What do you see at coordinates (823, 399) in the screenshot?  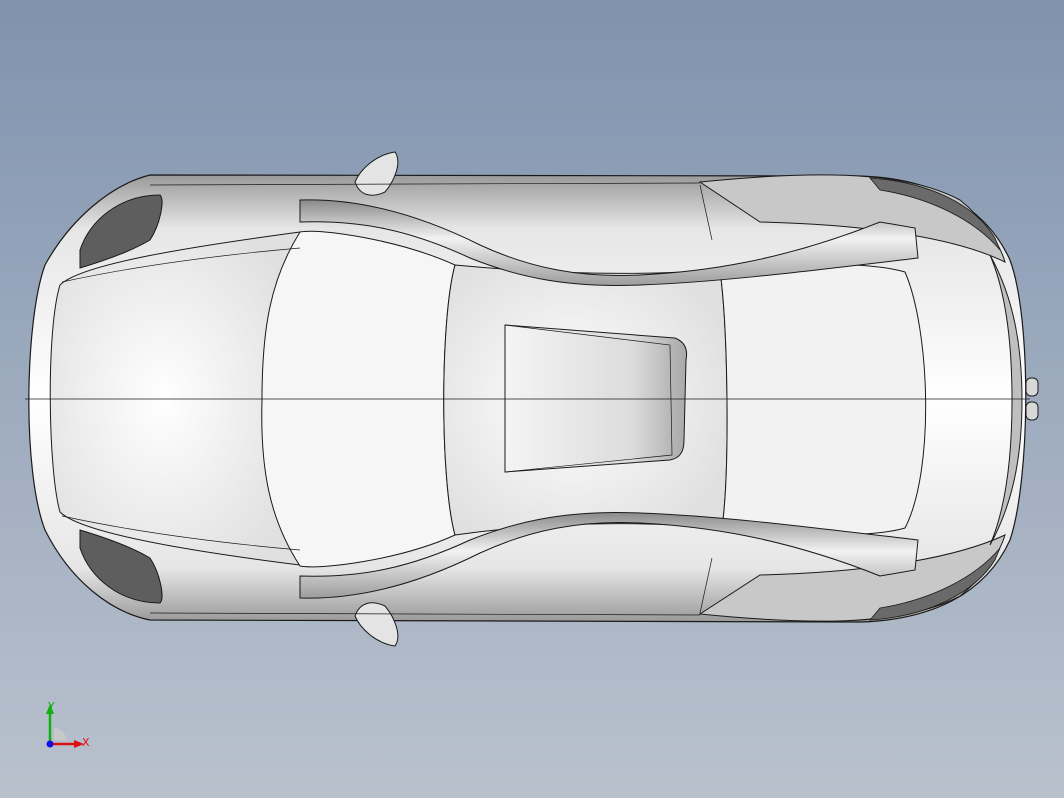 I see `rear-deck` at bounding box center [823, 399].